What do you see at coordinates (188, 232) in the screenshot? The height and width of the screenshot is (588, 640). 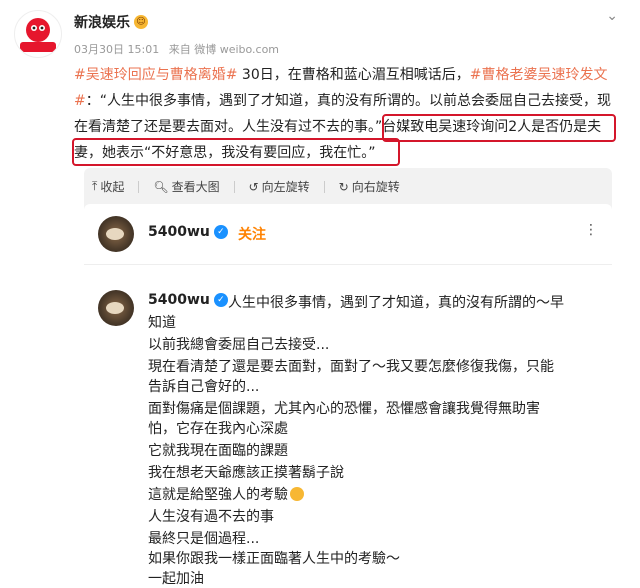 I see `profile-name: 5400wu ✓` at bounding box center [188, 232].